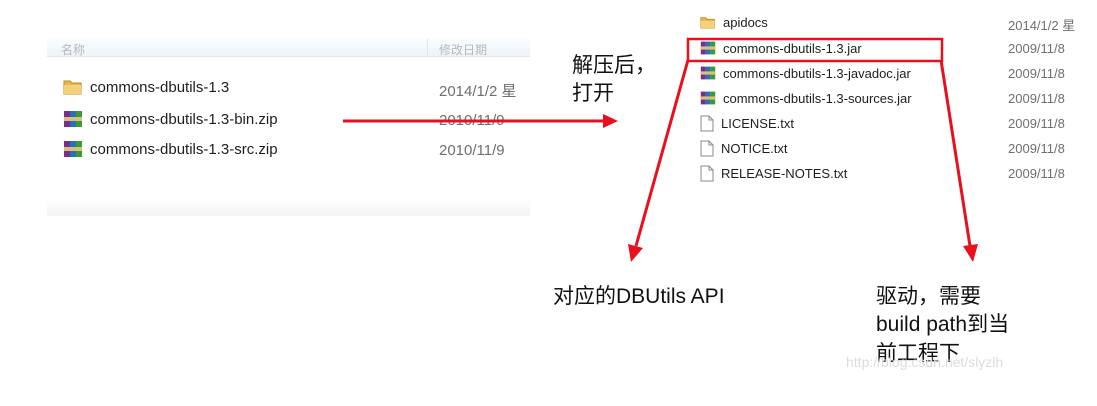  What do you see at coordinates (614, 80) in the screenshot?
I see `unzip-note: 解压后， 打开` at bounding box center [614, 80].